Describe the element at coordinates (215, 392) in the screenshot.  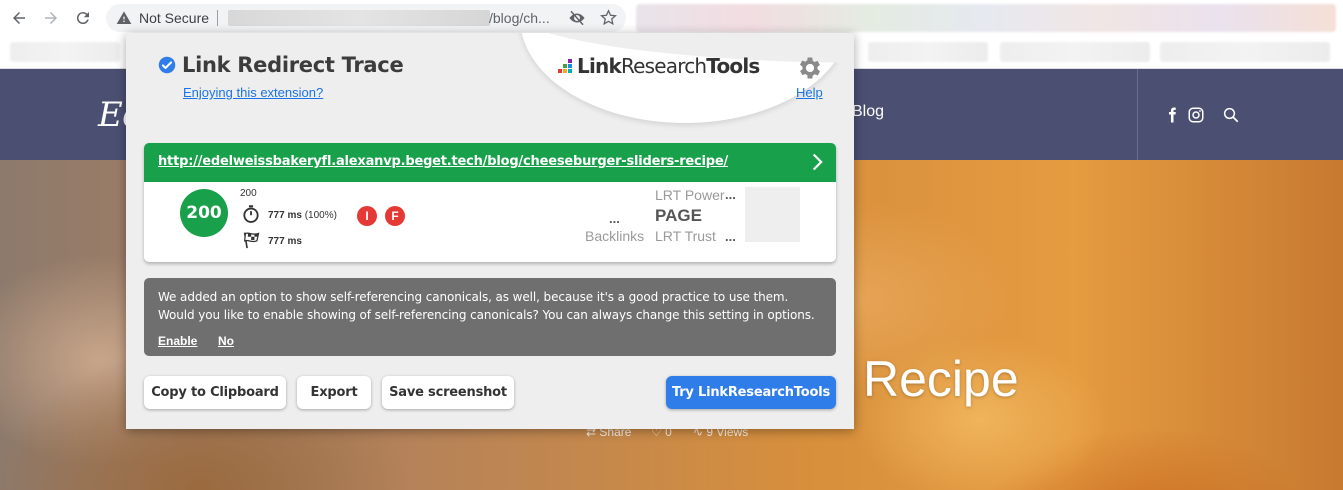
I see `copy-to-clipboard-button: Copy to Clipboard` at that location.